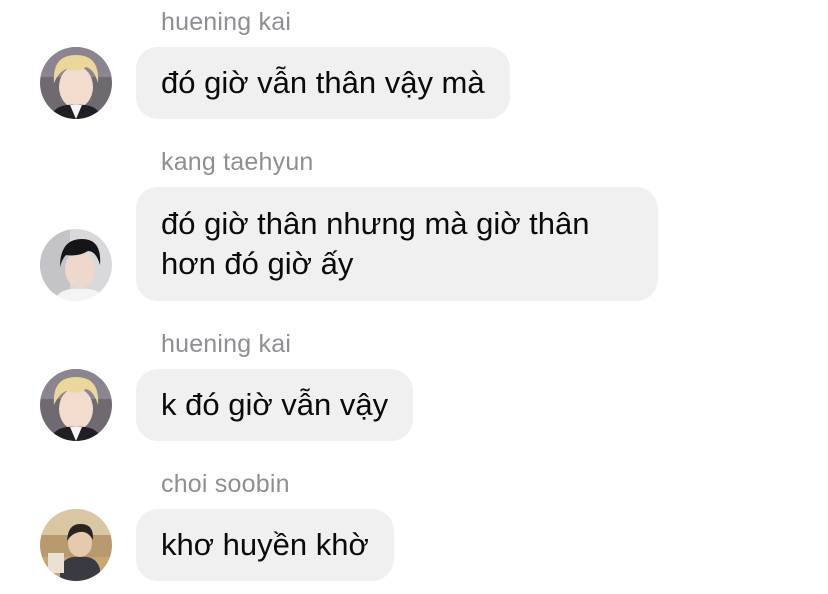 The width and height of the screenshot is (828, 594). I want to click on message-text: k đó giờ vẫn vậy, so click(275, 404).